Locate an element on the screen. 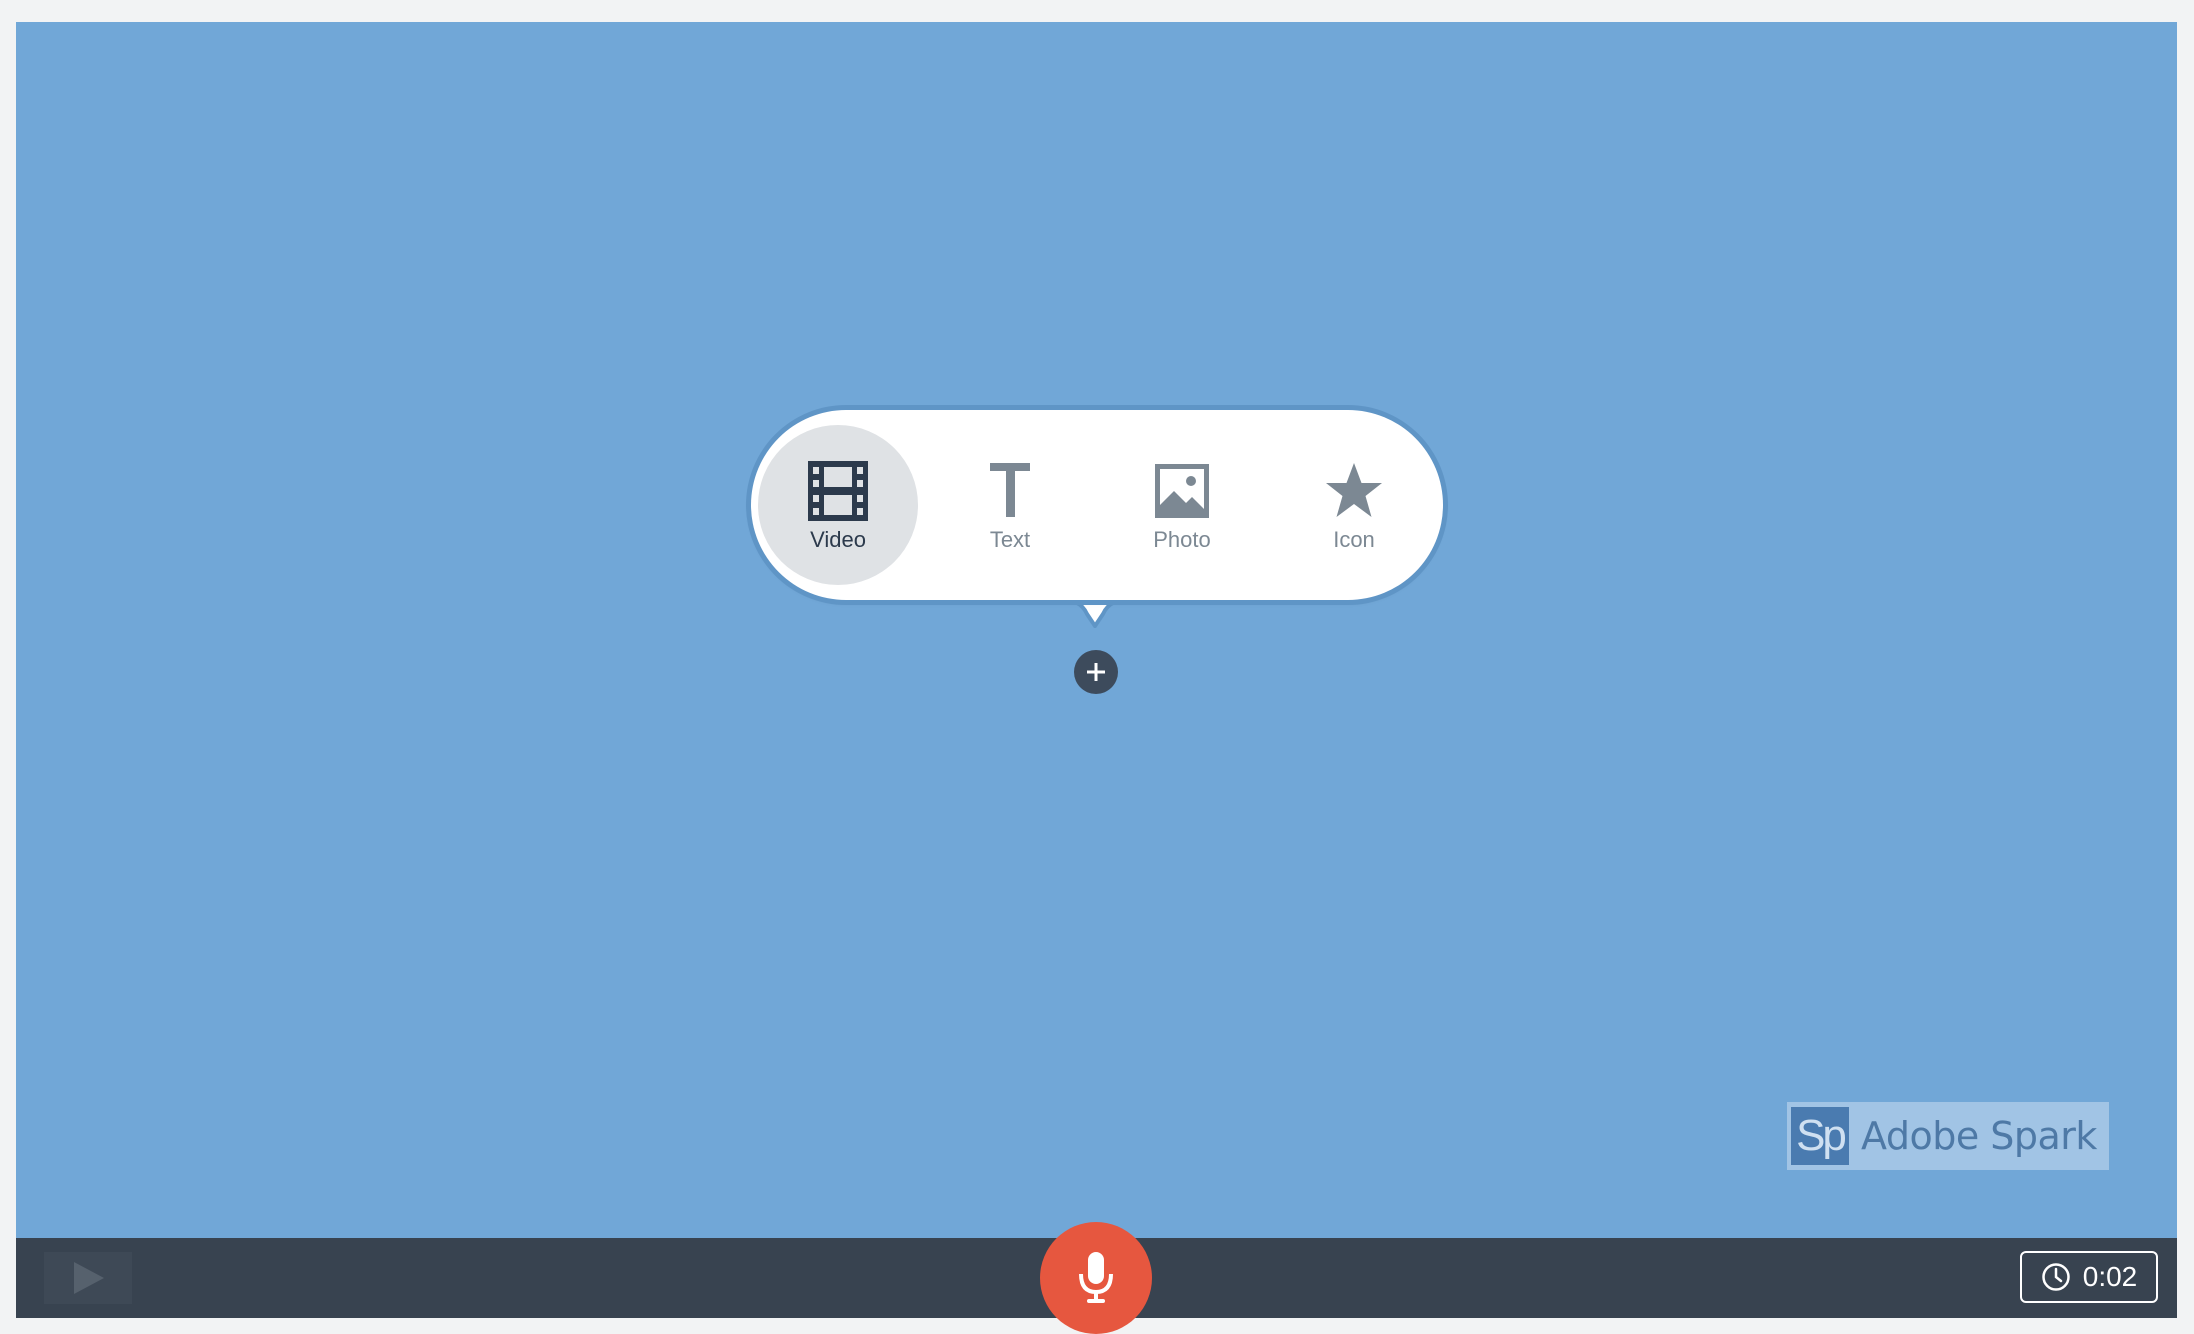  add-button is located at coordinates (1096, 672).